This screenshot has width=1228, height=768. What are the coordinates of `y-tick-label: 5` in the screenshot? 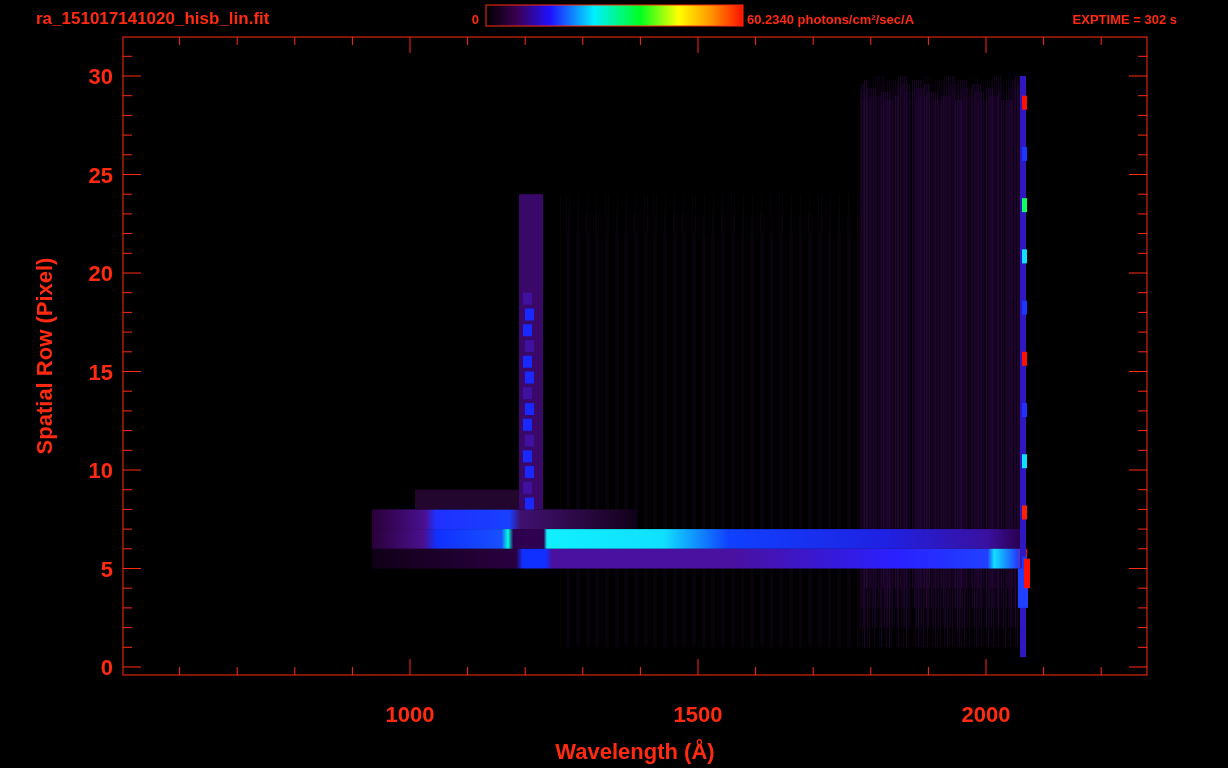 It's located at (106, 569).